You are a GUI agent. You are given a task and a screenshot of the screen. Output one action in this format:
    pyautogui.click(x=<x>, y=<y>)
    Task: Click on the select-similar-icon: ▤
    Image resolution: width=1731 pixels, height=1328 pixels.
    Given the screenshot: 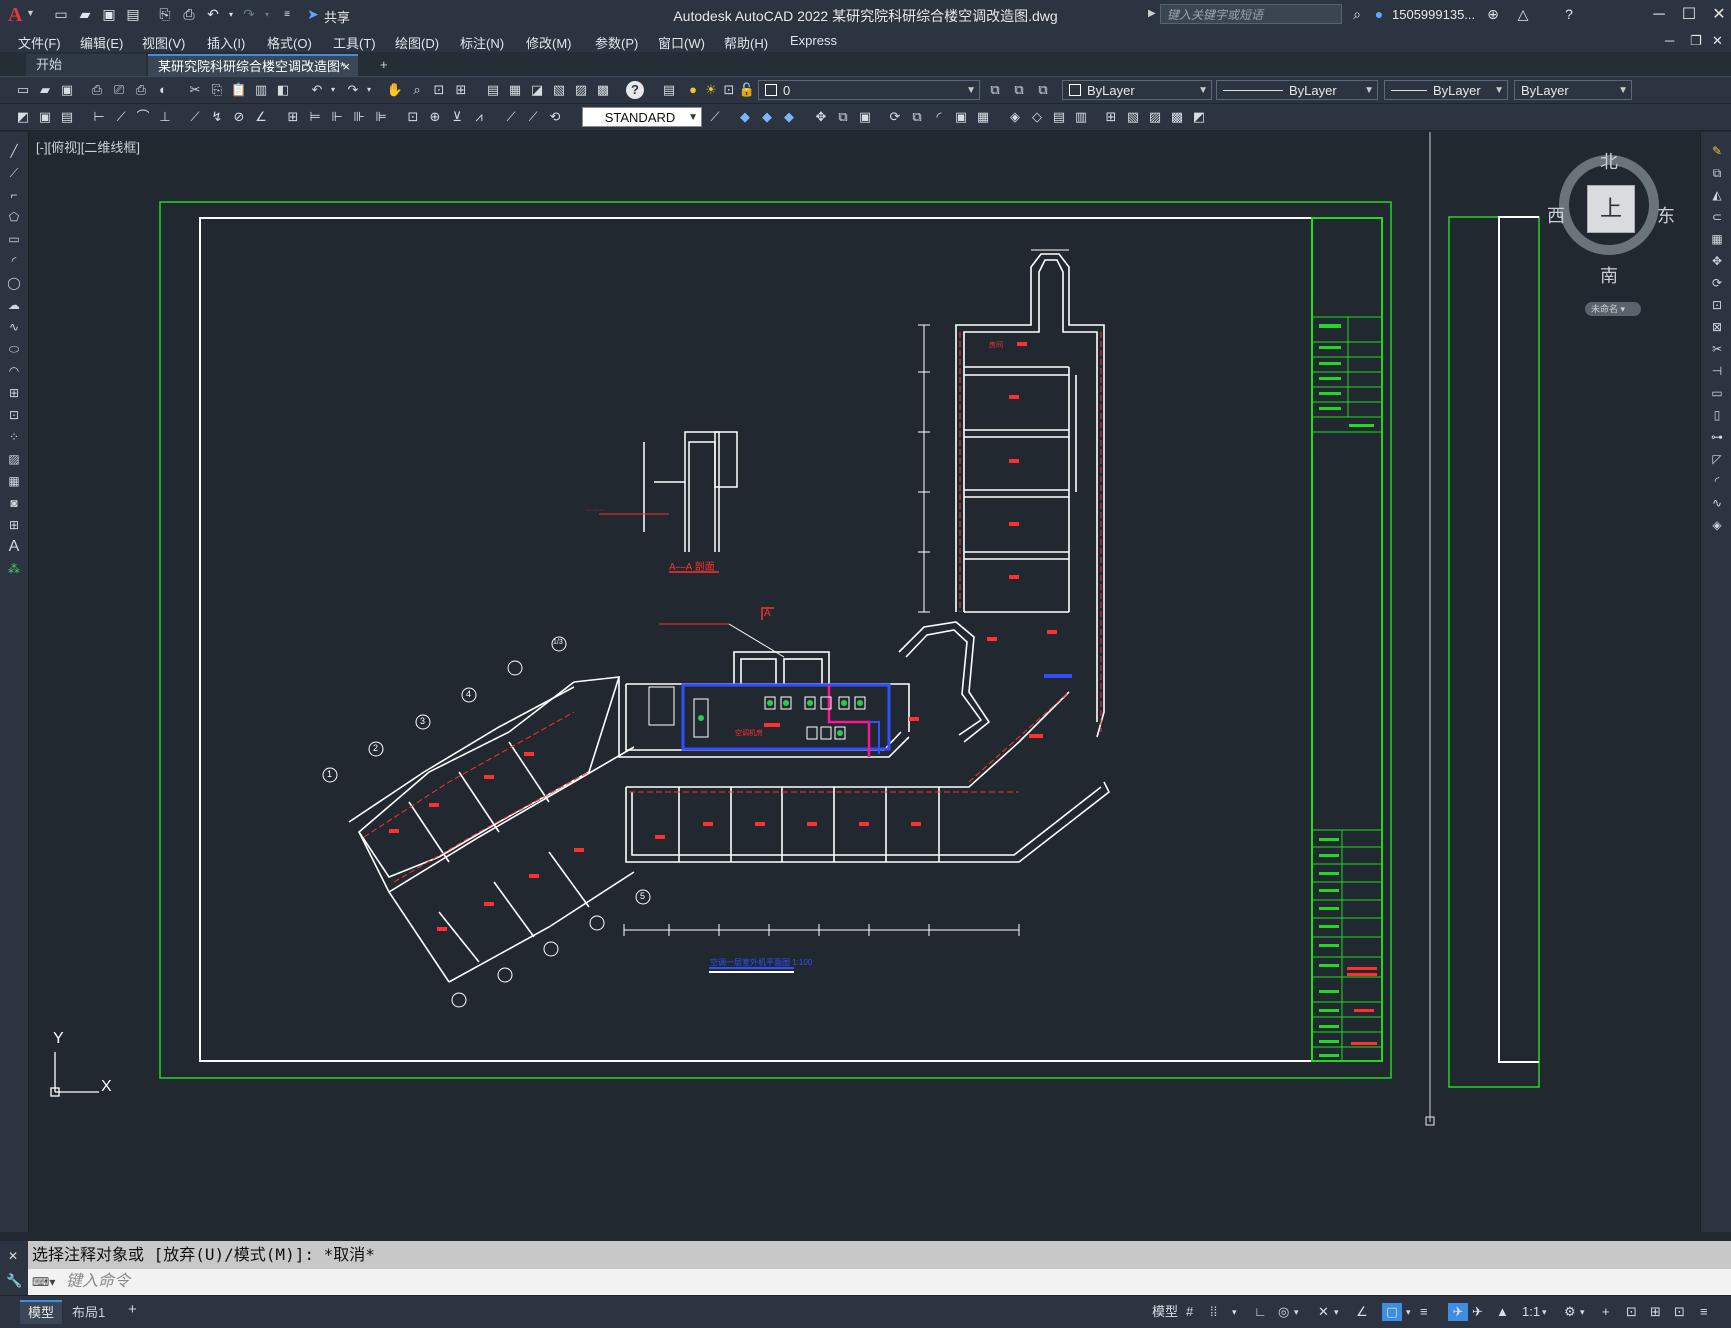 What is the action you would take?
    pyautogui.click(x=67, y=117)
    